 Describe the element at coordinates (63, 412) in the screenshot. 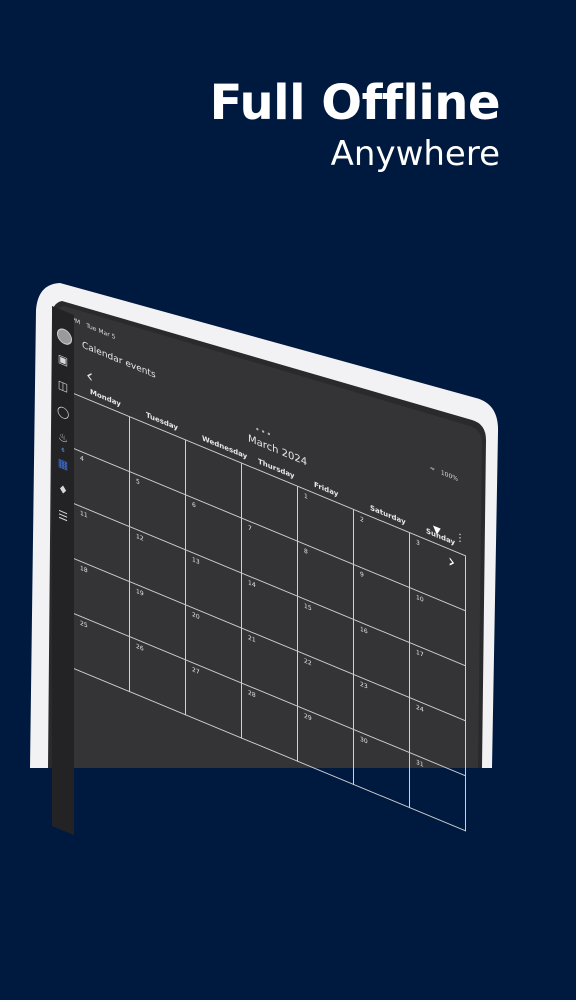

I see `people-icon: ◯` at that location.